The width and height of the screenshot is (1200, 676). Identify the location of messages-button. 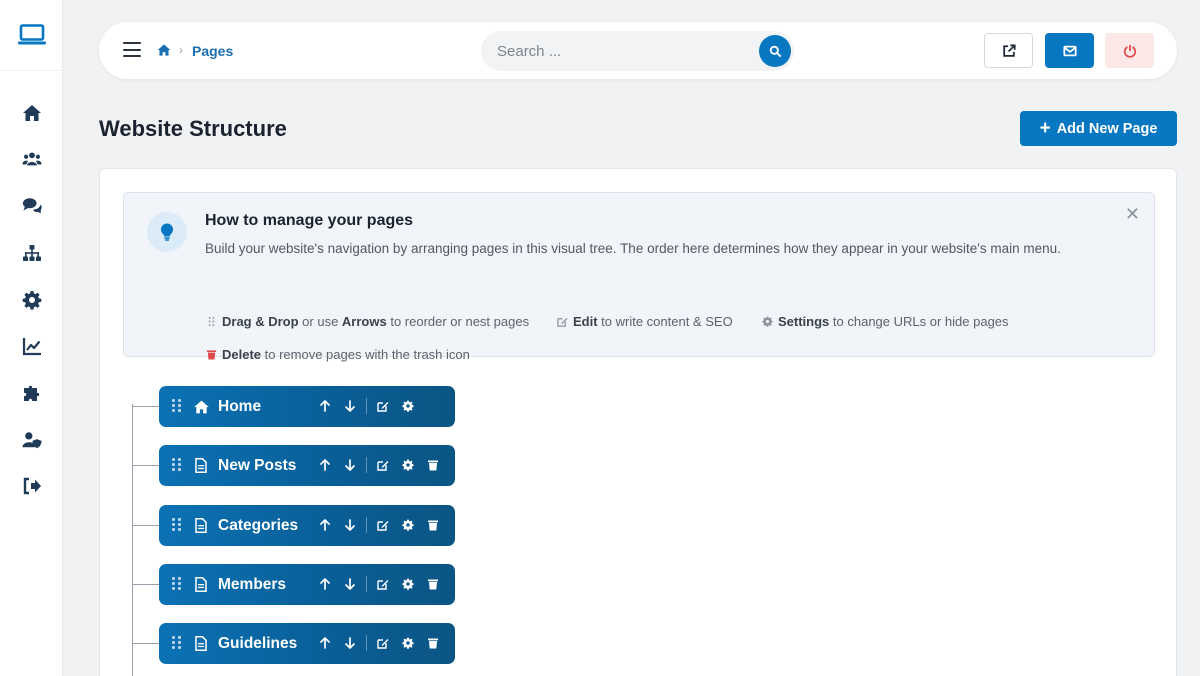
(1069, 50).